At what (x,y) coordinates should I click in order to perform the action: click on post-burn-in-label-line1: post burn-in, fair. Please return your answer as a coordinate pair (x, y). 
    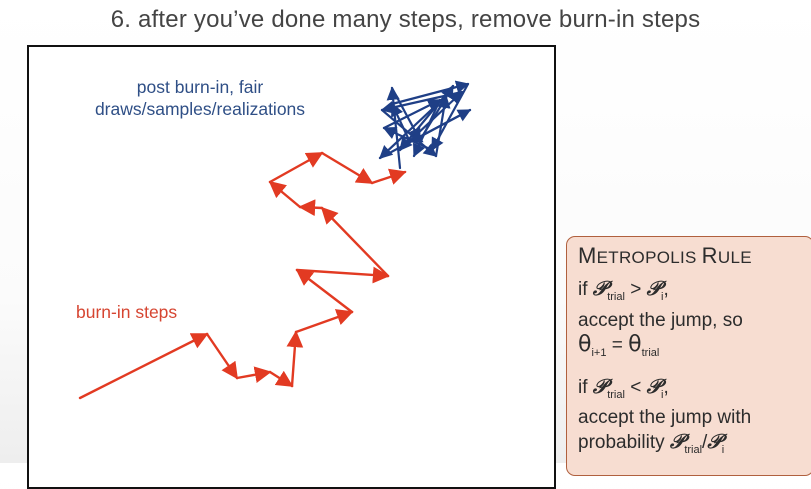
    Looking at the image, I should click on (200, 87).